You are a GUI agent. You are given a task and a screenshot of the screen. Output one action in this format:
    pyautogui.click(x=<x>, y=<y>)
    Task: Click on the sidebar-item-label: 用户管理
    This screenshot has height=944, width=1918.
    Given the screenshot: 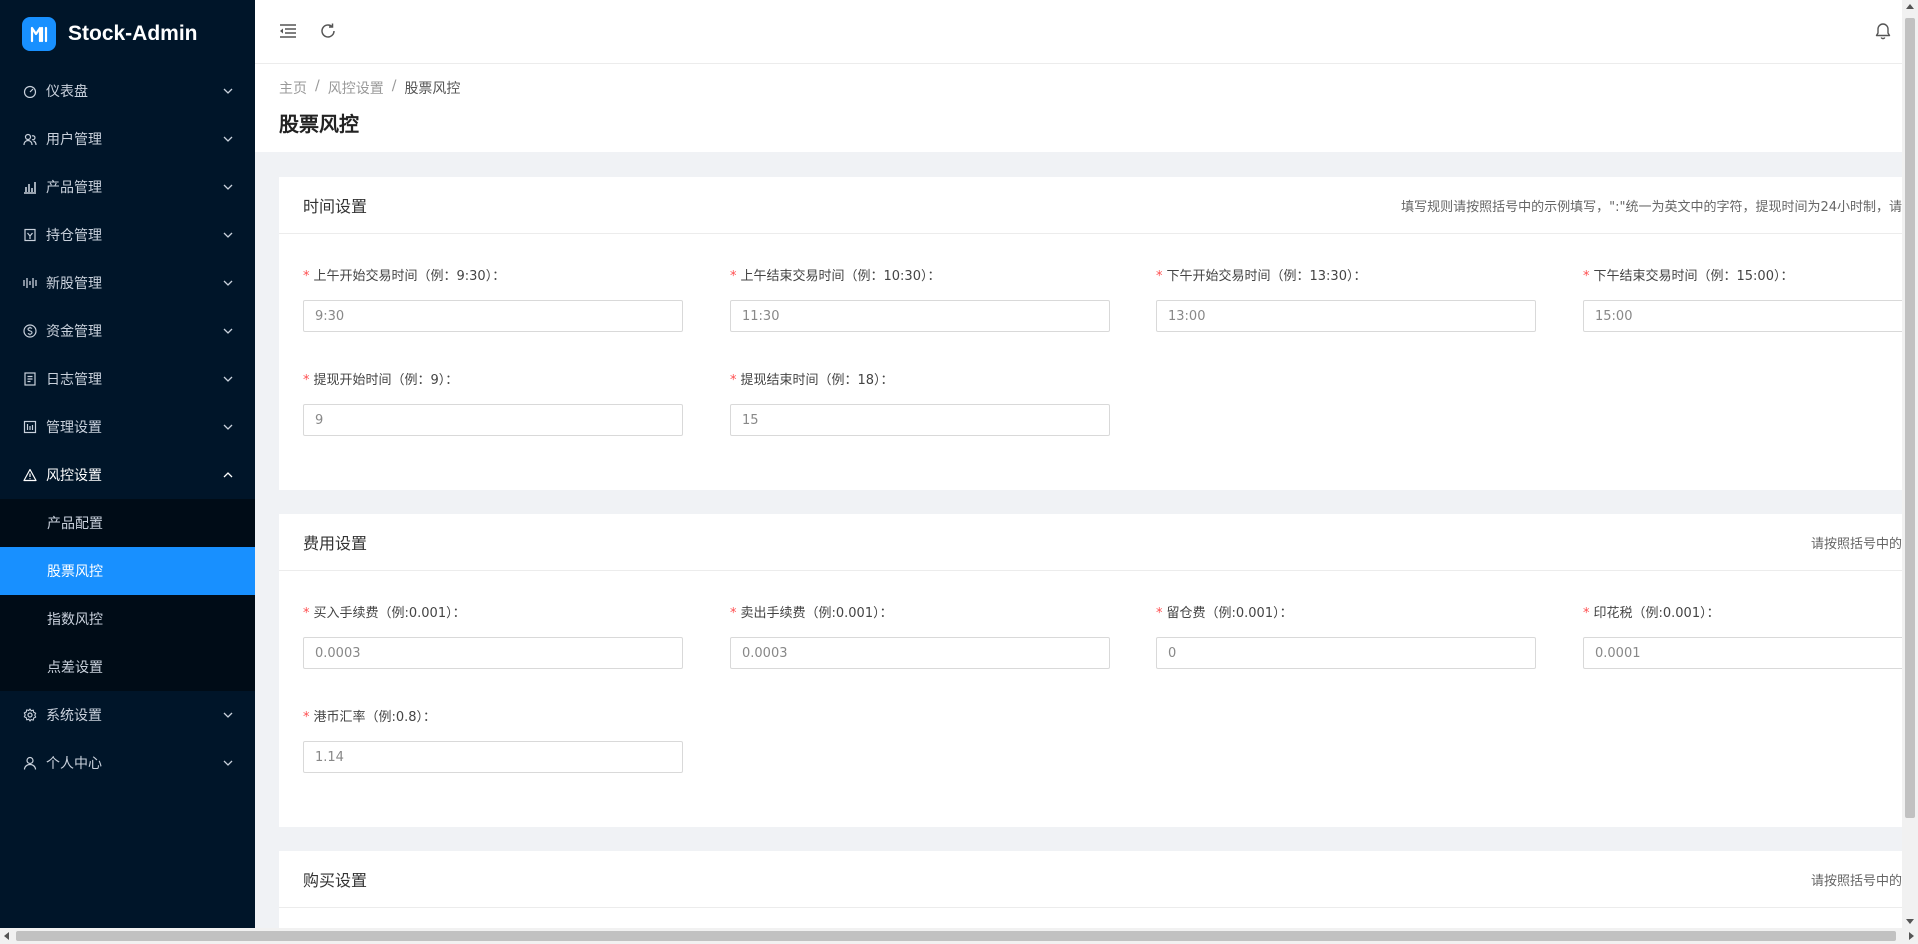 What is the action you would take?
    pyautogui.click(x=74, y=140)
    